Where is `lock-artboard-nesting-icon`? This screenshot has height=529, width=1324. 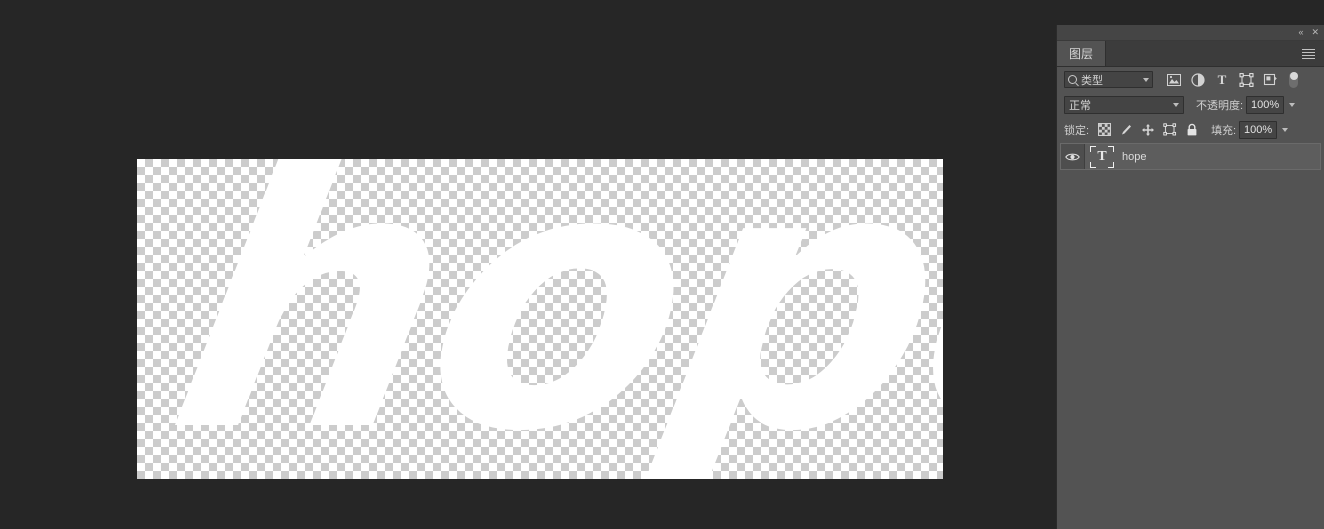 lock-artboard-nesting-icon is located at coordinates (1170, 129).